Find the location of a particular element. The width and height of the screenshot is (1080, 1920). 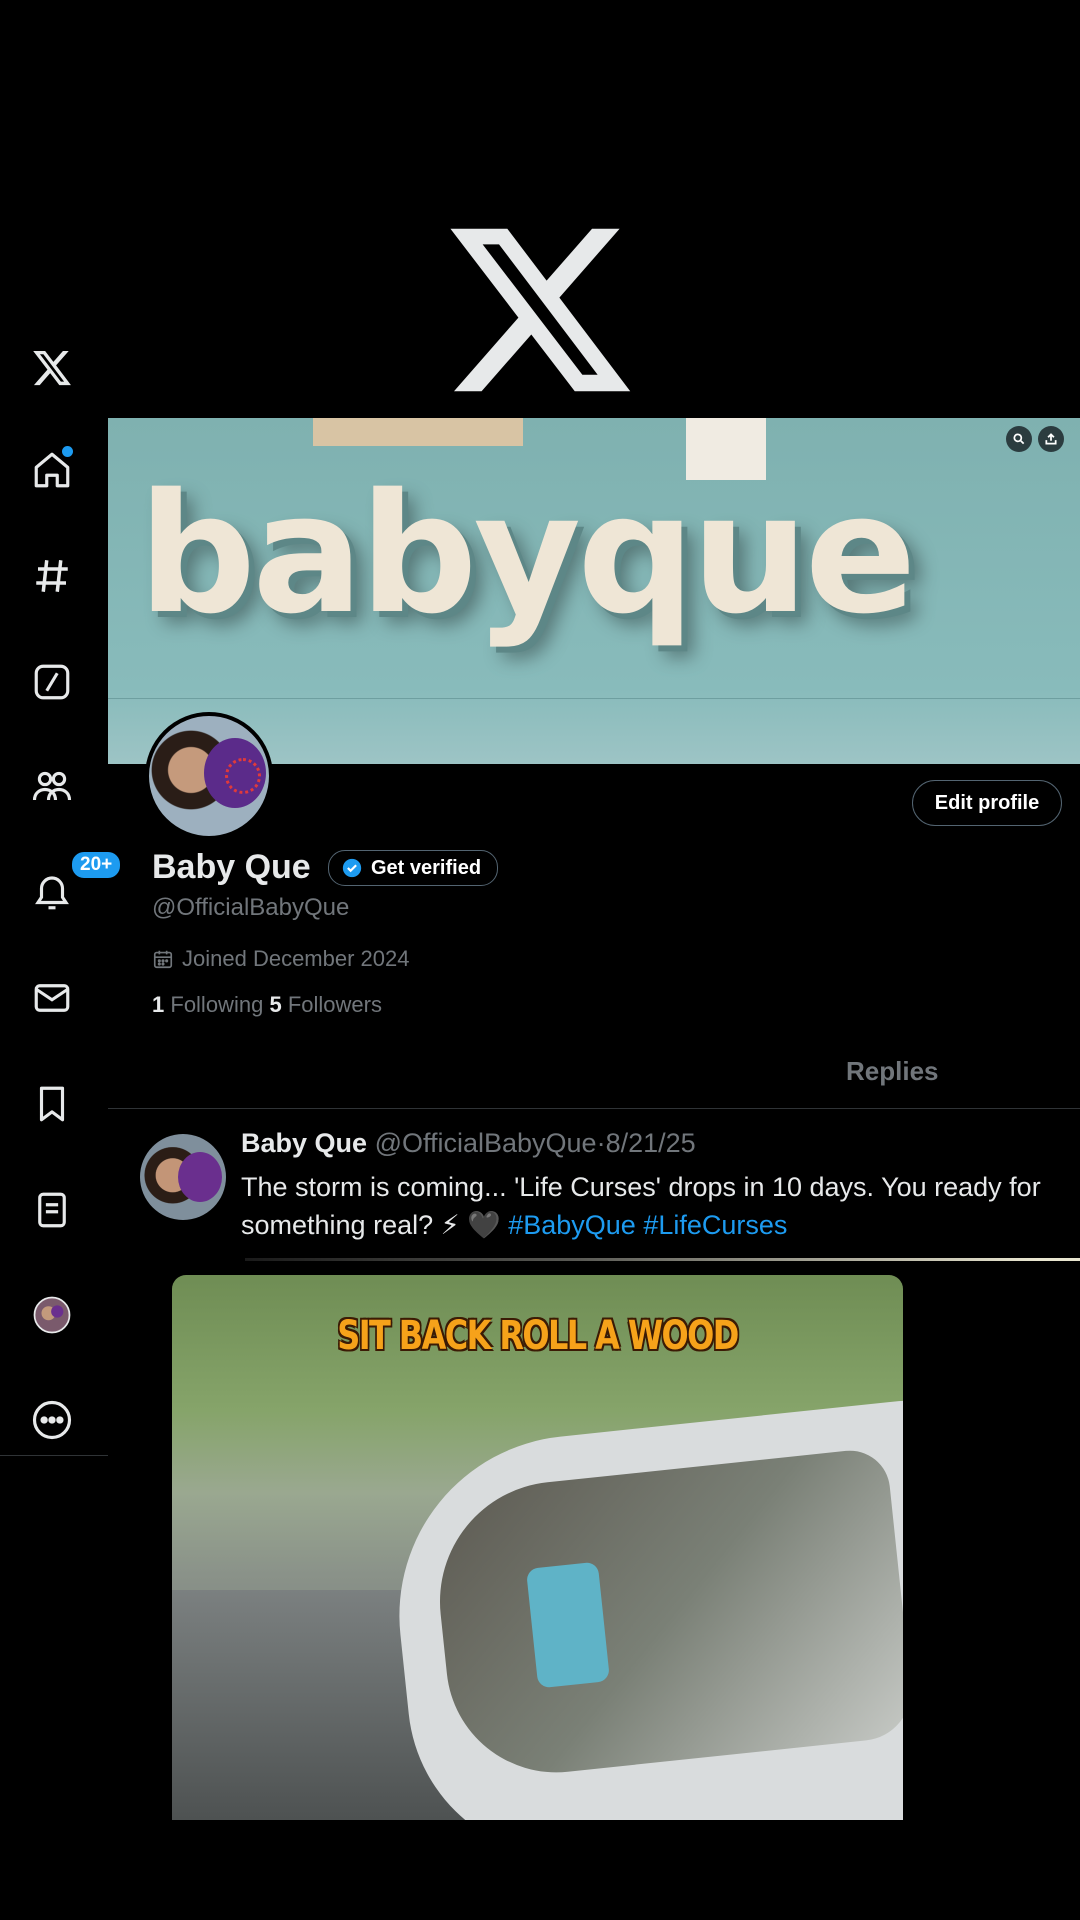

tweet-date: 8/21/25 is located at coordinates (651, 1143).